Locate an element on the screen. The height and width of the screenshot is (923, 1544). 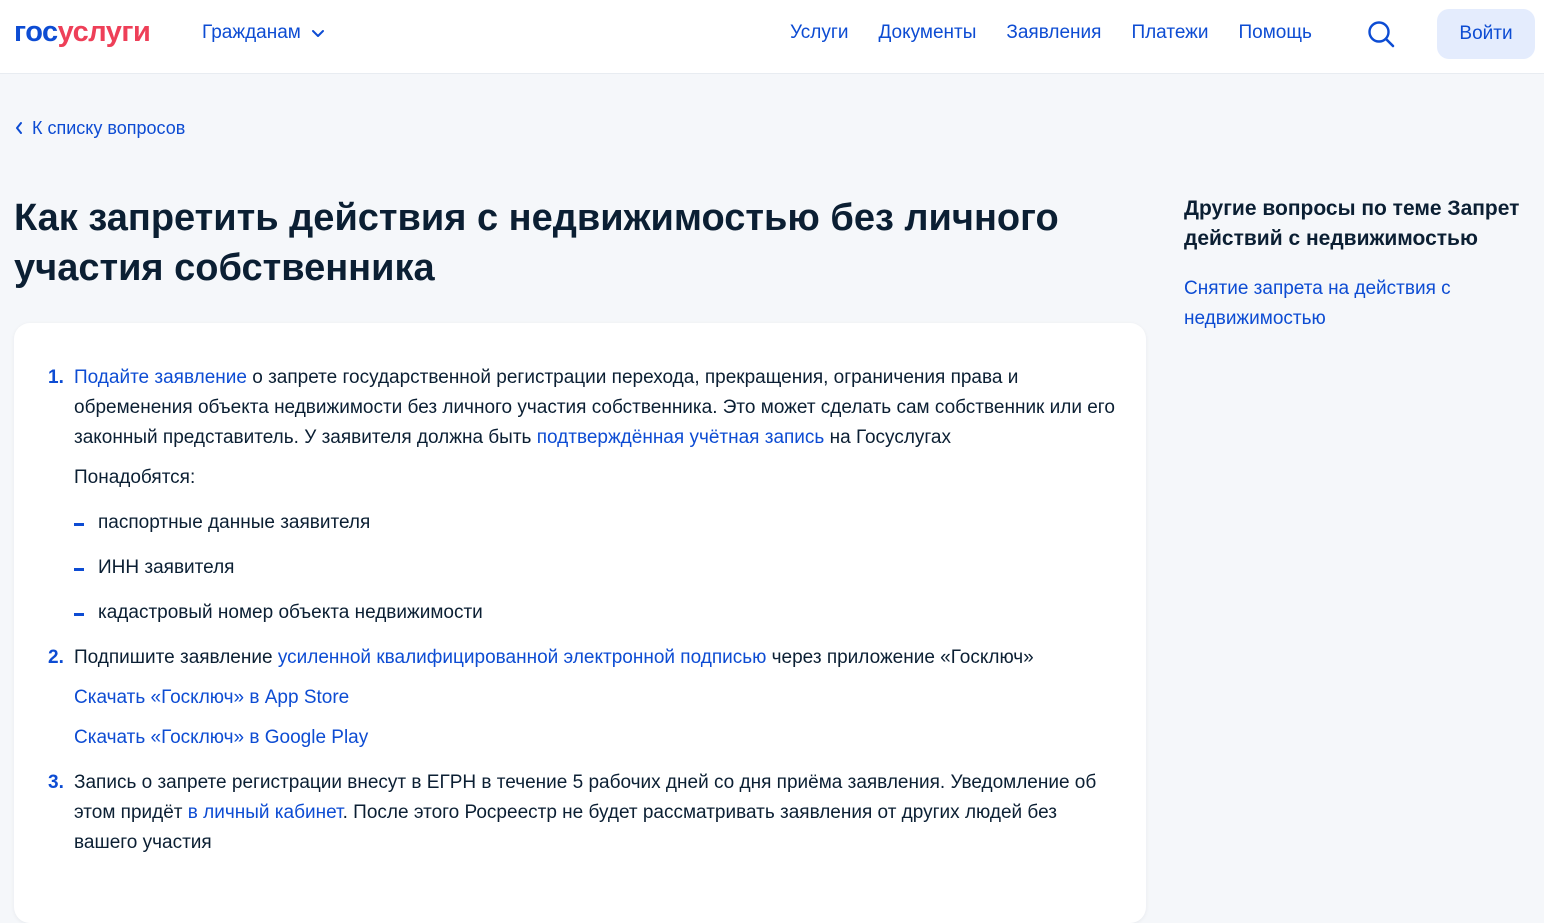
step-text-part: на Госуслугах is located at coordinates (887, 437).